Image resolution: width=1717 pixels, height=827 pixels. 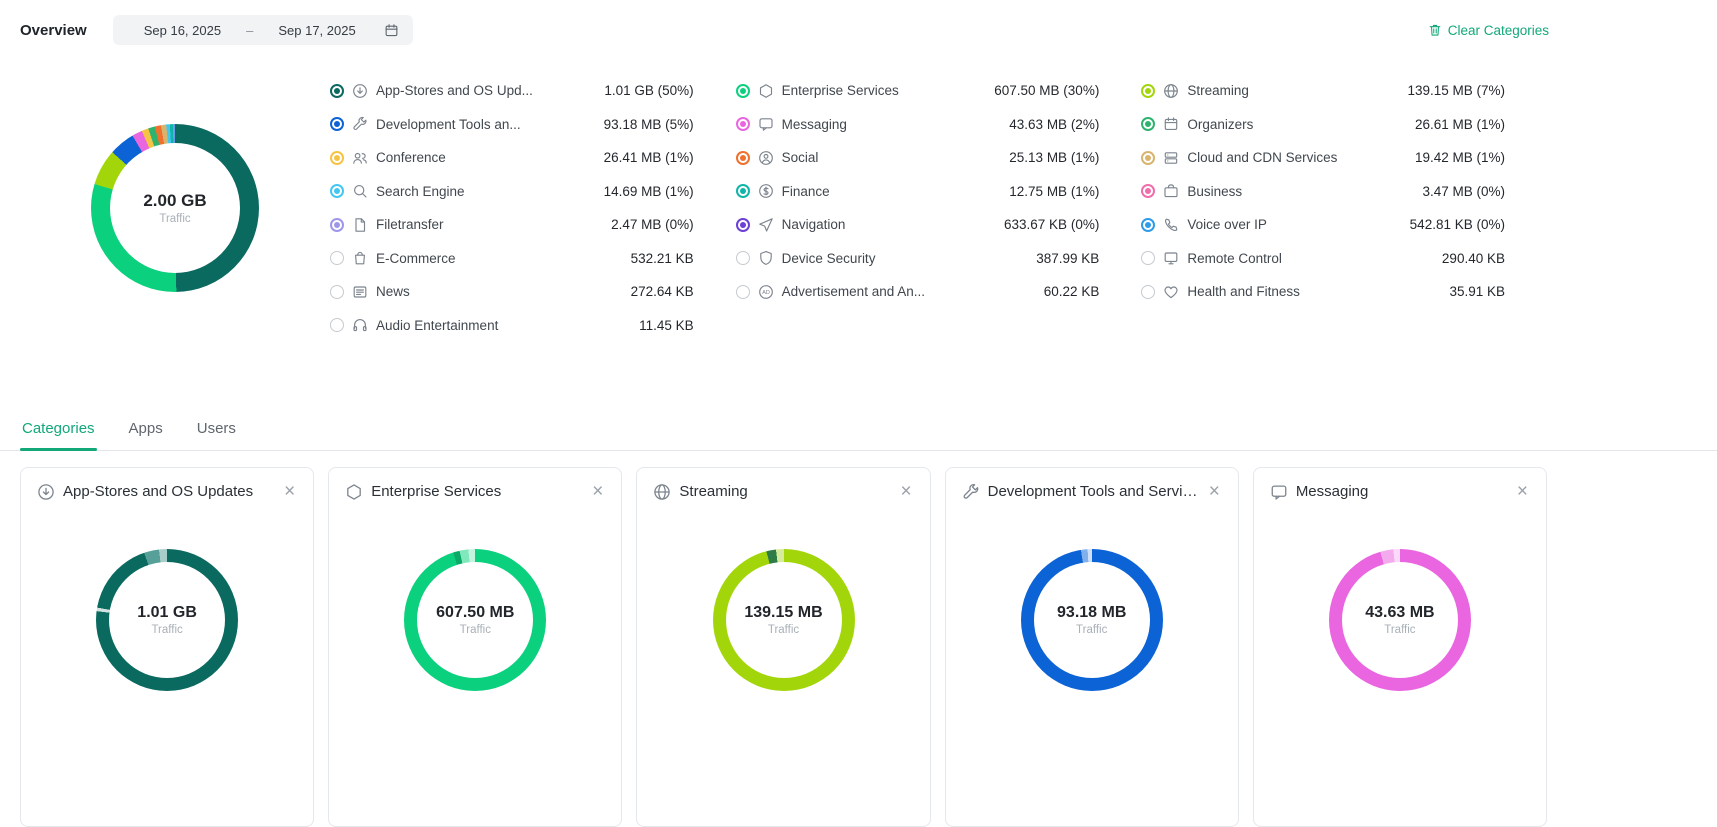 I want to click on legend-item: Streaming 139.15 MB (7%), so click(x=1323, y=91).